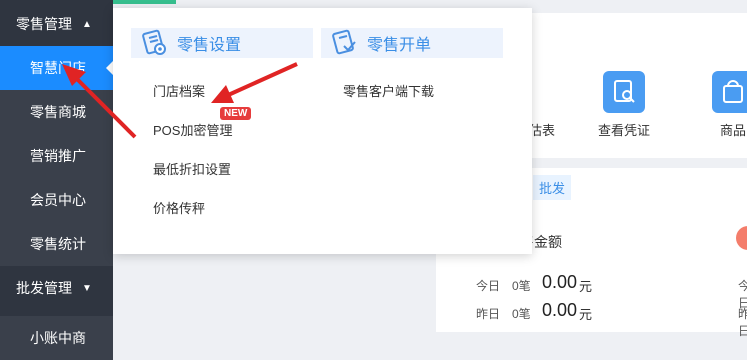  I want to click on shortcut-label-partial: 估表, so click(542, 129).